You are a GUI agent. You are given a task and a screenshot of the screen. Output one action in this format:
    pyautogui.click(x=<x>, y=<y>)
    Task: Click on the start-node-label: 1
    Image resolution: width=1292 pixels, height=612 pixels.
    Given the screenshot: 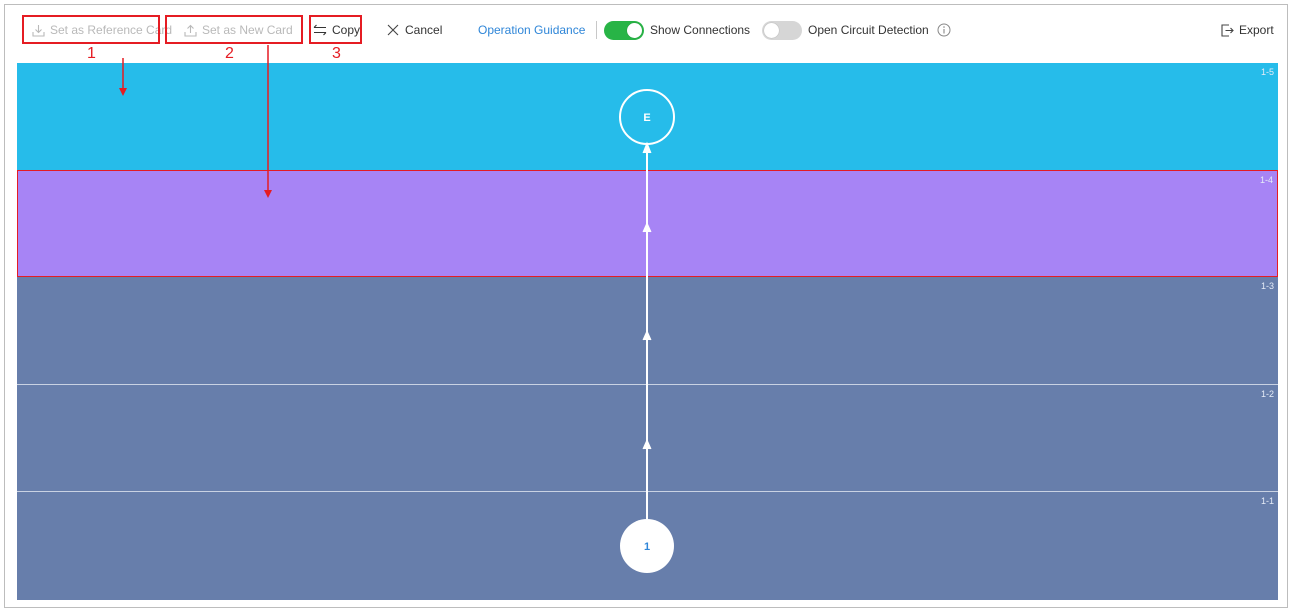 What is the action you would take?
    pyautogui.click(x=647, y=547)
    